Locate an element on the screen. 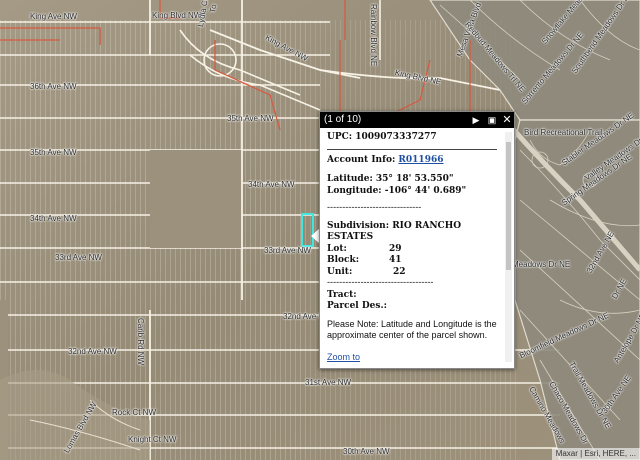  road-label: 32nd Ave NW is located at coordinates (92, 351).